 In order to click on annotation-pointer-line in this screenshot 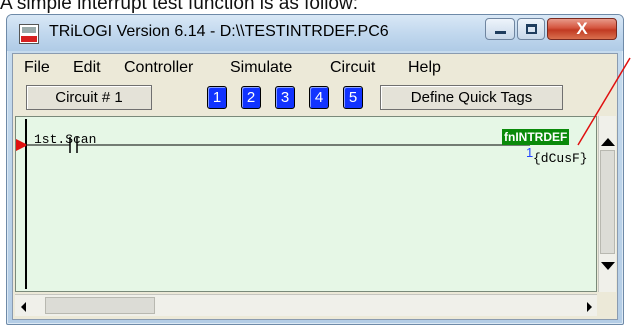, I will do `click(604, 101)`.